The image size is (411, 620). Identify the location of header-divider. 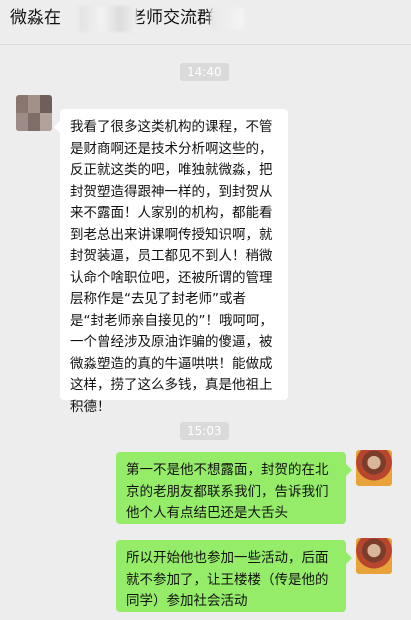
(205, 44).